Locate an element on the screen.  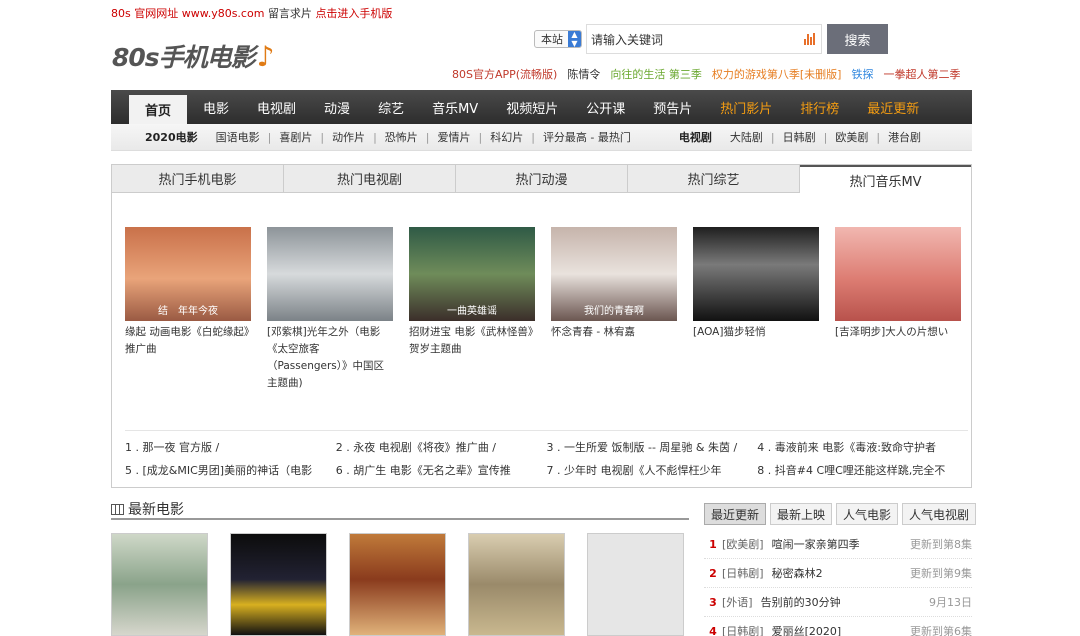
nav-item: 热门影片 is located at coordinates (746, 107).